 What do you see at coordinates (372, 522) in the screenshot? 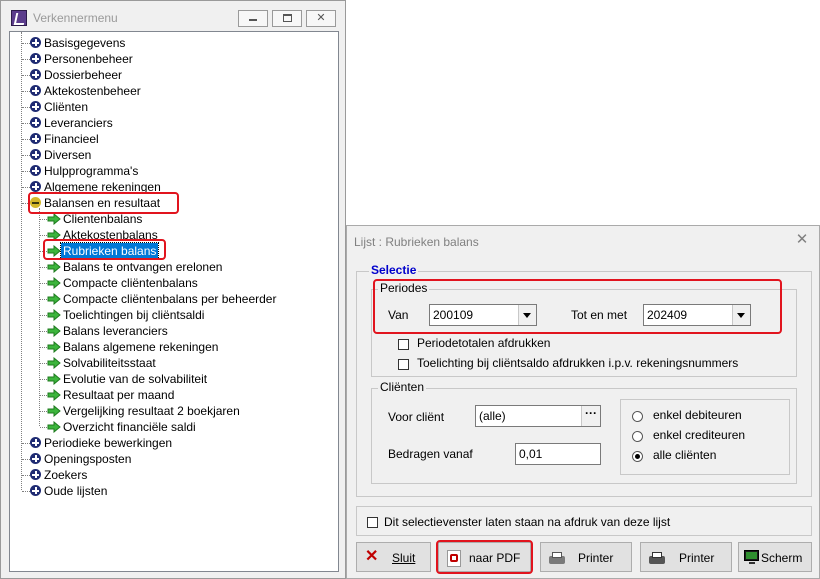
I see `keep-open-checkbox` at bounding box center [372, 522].